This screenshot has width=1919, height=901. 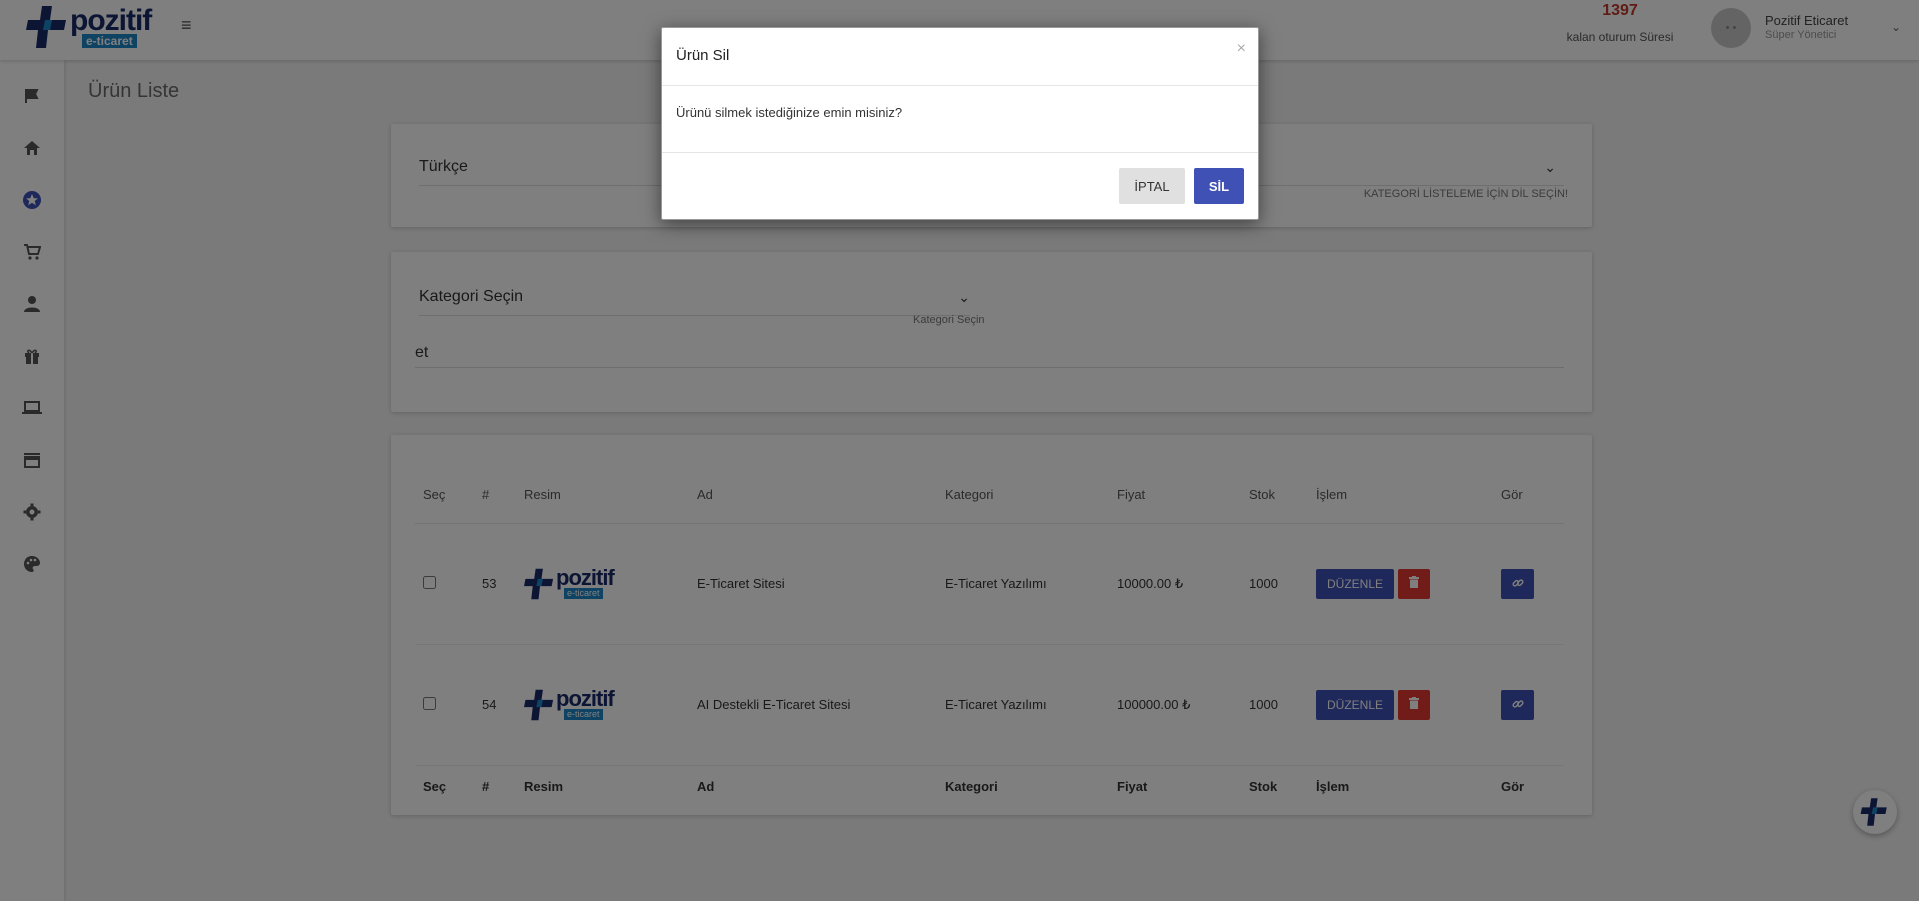 What do you see at coordinates (1219, 186) in the screenshot?
I see `confirm-delete-button: SİL` at bounding box center [1219, 186].